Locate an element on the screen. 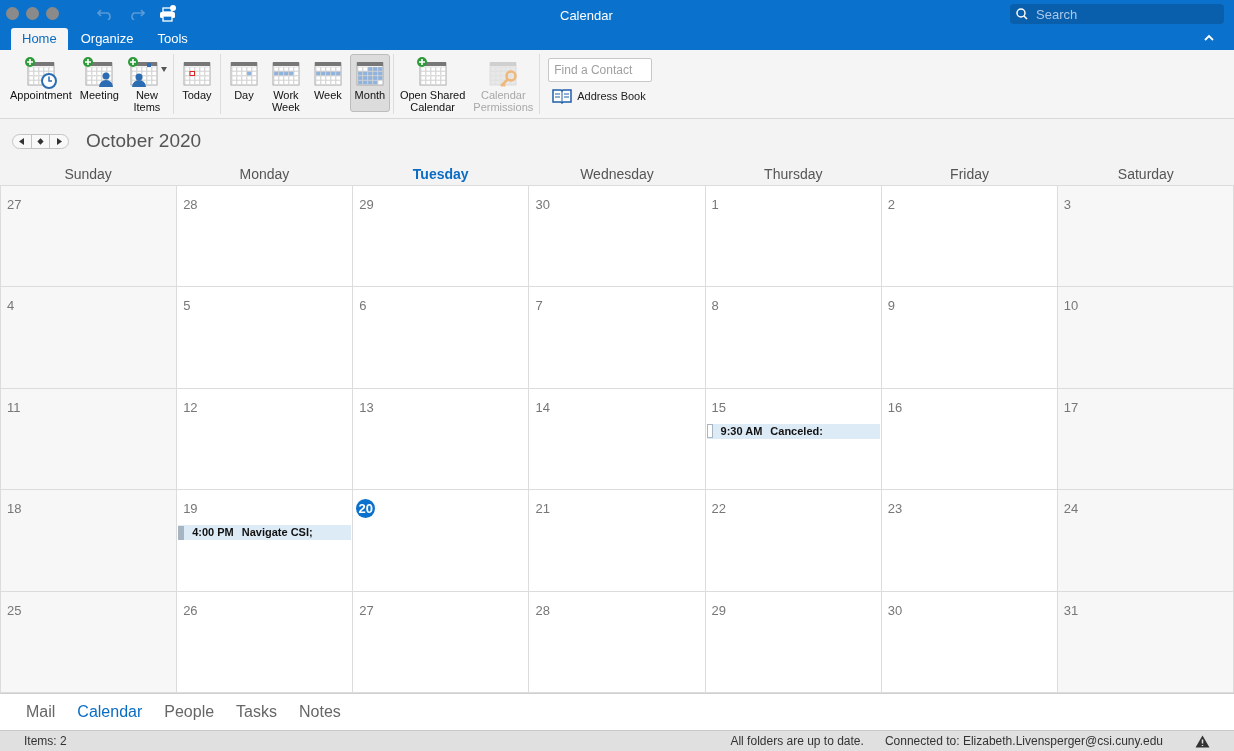 The width and height of the screenshot is (1234, 751). day-cell: 11 is located at coordinates (89, 439).